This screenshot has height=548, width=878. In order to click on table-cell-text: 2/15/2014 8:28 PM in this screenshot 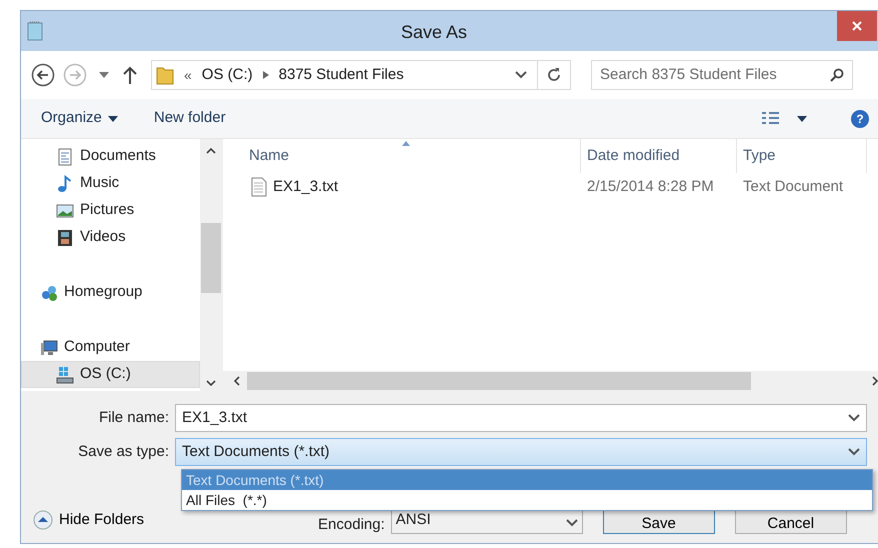, I will do `click(650, 186)`.